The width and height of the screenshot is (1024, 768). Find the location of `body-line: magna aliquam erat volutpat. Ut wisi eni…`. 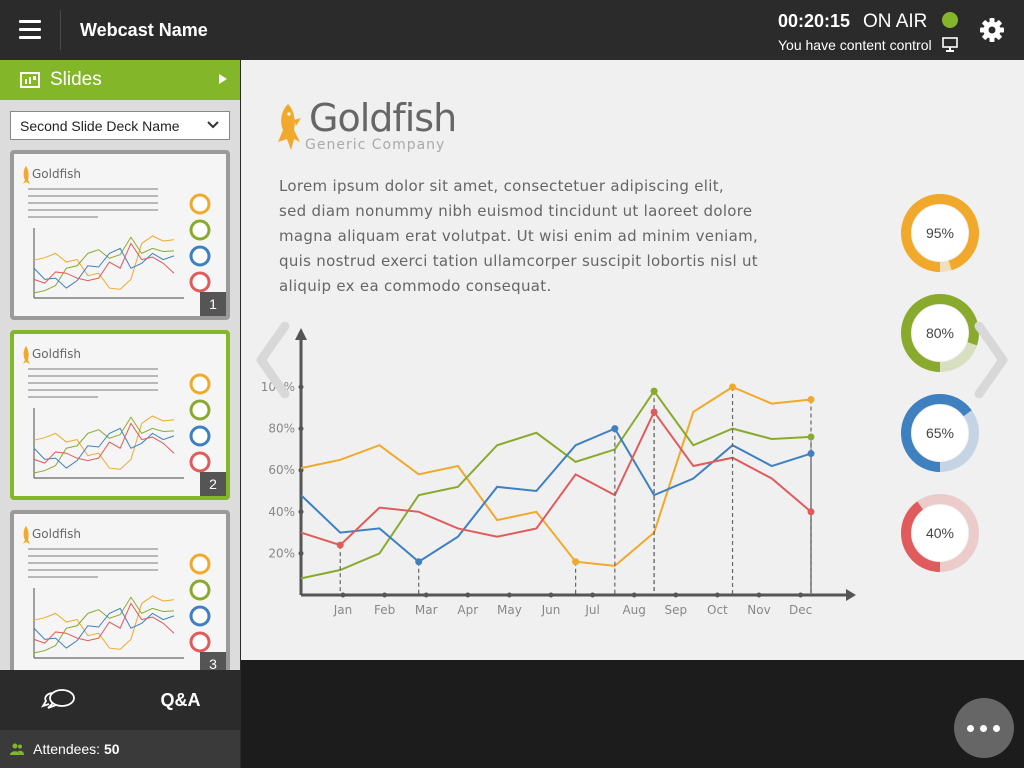

body-line: magna aliquam erat volutpat. Ut wisi eni… is located at coordinates (519, 236).